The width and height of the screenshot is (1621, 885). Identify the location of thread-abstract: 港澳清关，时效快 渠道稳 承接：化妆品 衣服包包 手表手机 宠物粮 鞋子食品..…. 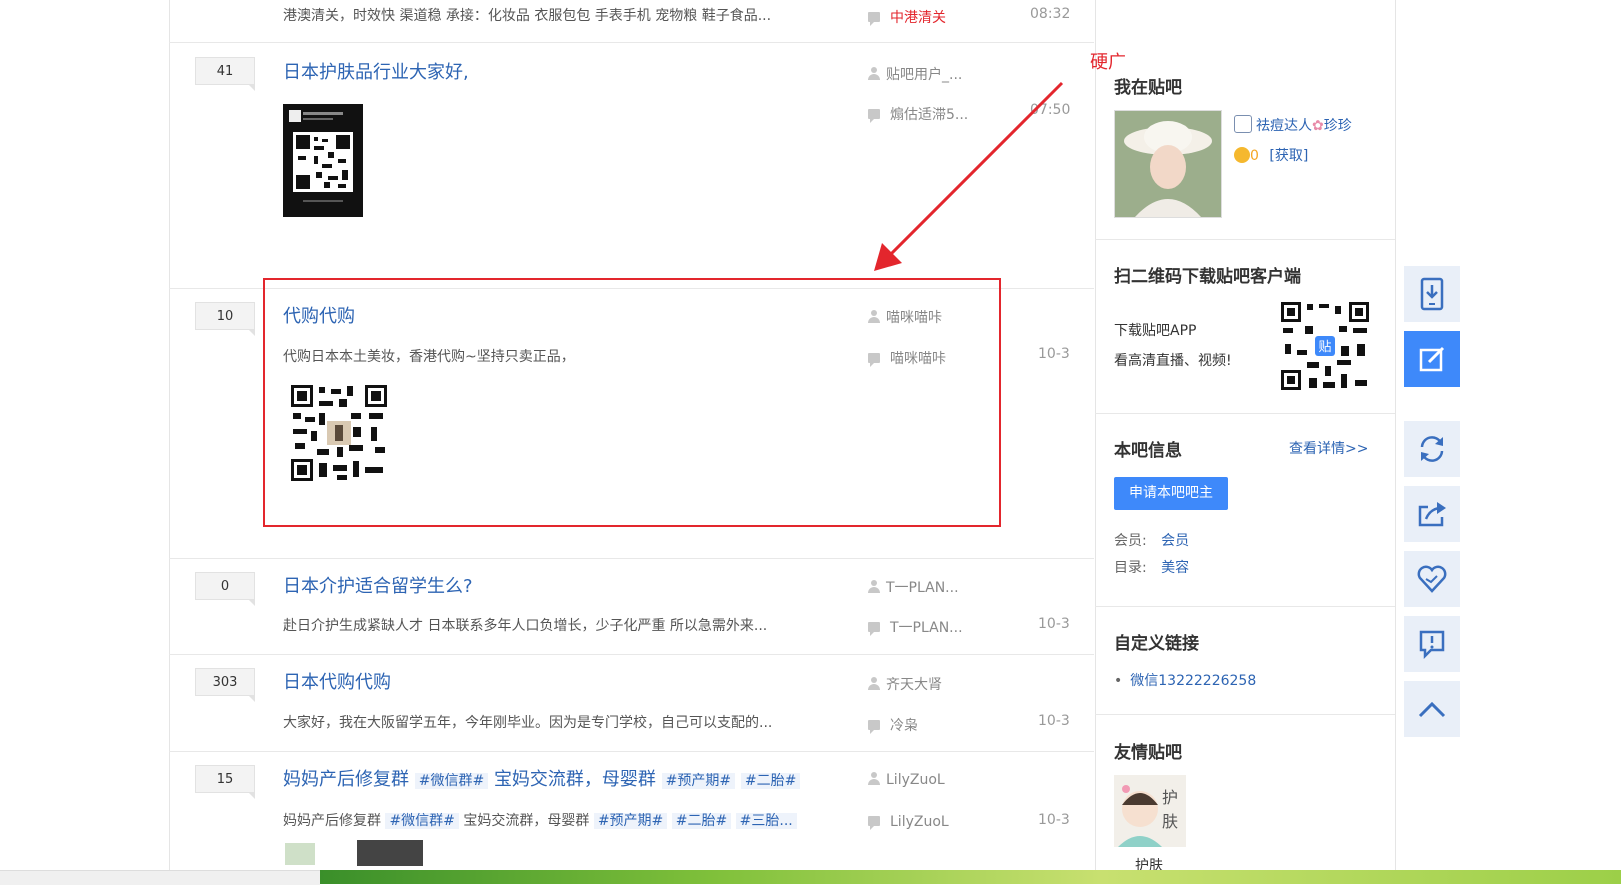
(527, 16).